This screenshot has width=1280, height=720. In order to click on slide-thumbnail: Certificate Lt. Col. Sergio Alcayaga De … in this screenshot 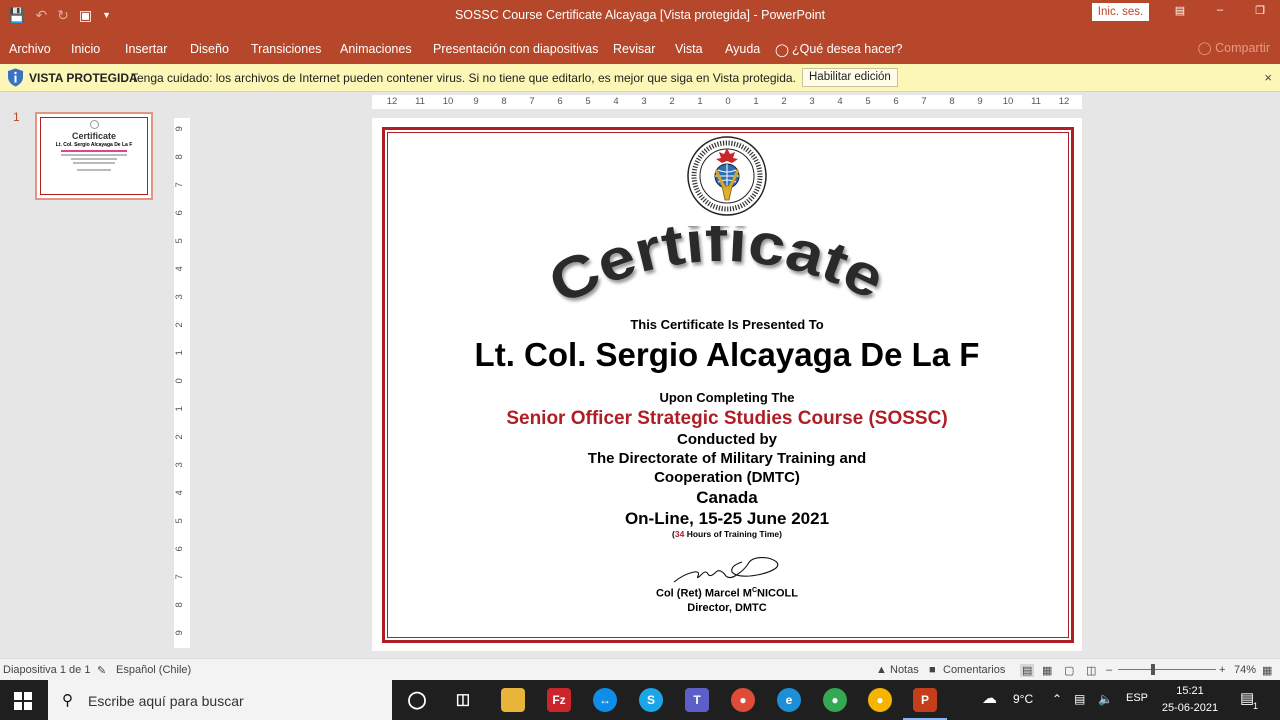, I will do `click(94, 156)`.